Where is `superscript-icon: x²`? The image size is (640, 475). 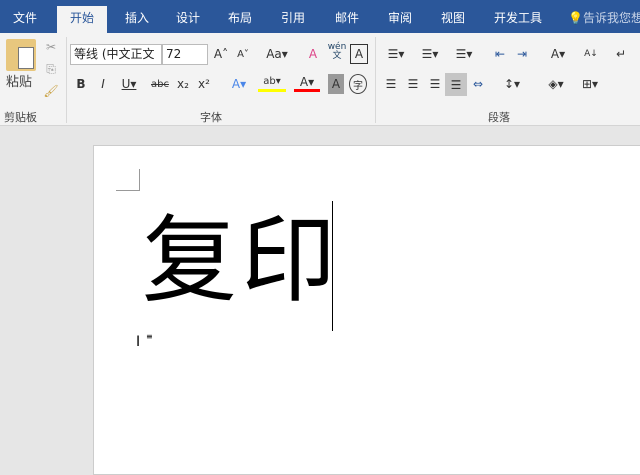
superscript-icon: x² is located at coordinates (204, 84).